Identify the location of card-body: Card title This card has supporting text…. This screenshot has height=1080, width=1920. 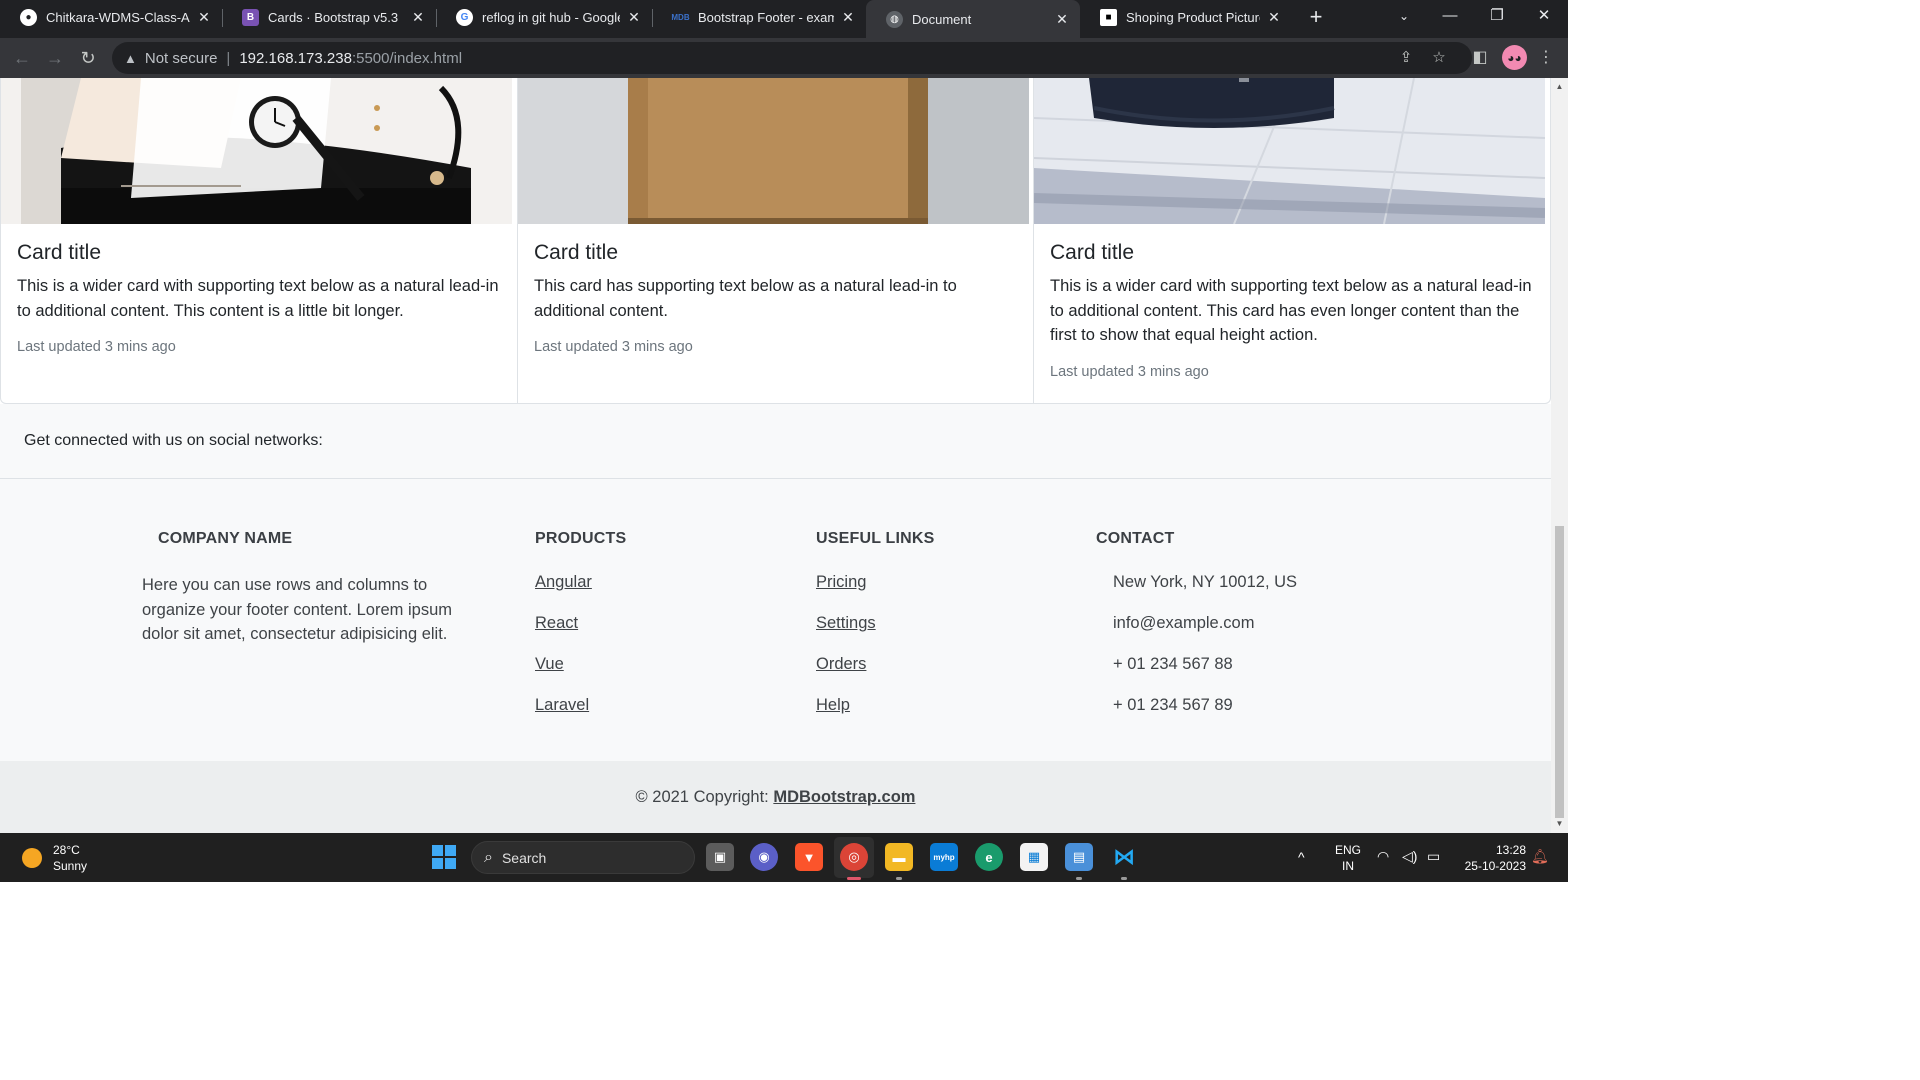
(776, 296).